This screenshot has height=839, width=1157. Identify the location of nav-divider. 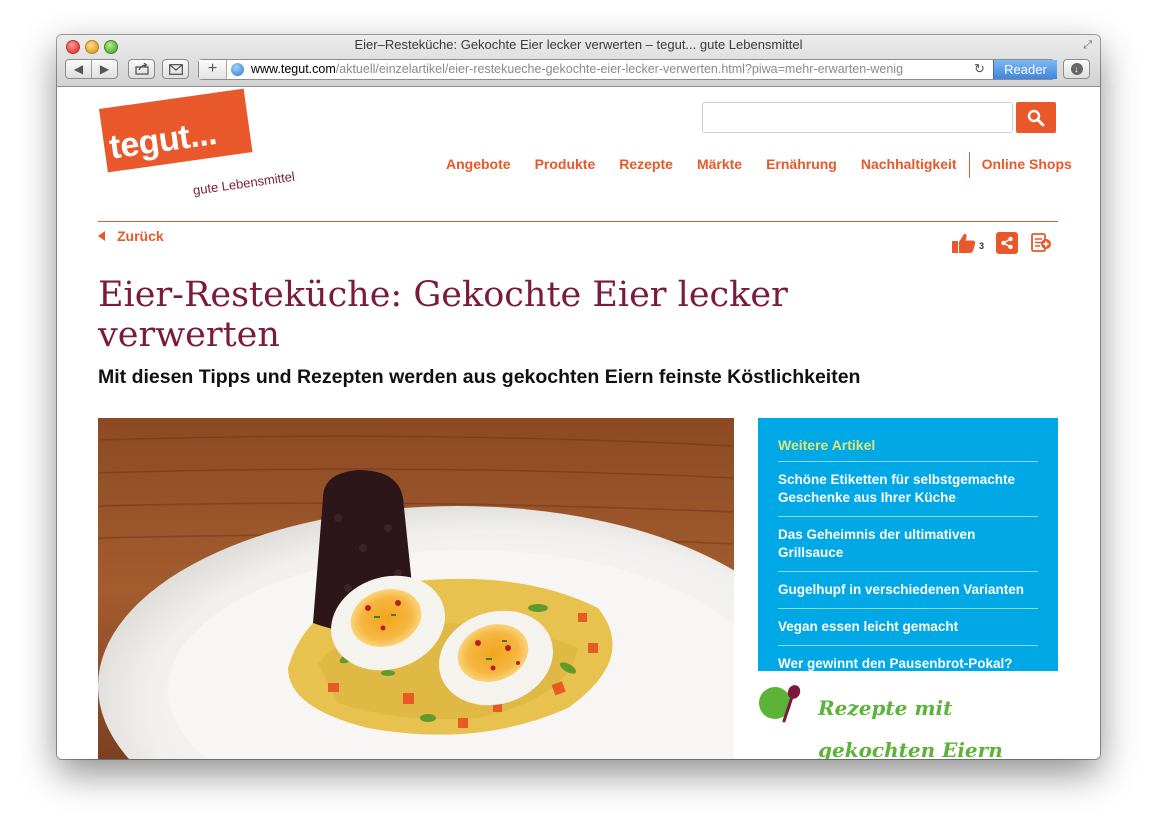
(969, 165).